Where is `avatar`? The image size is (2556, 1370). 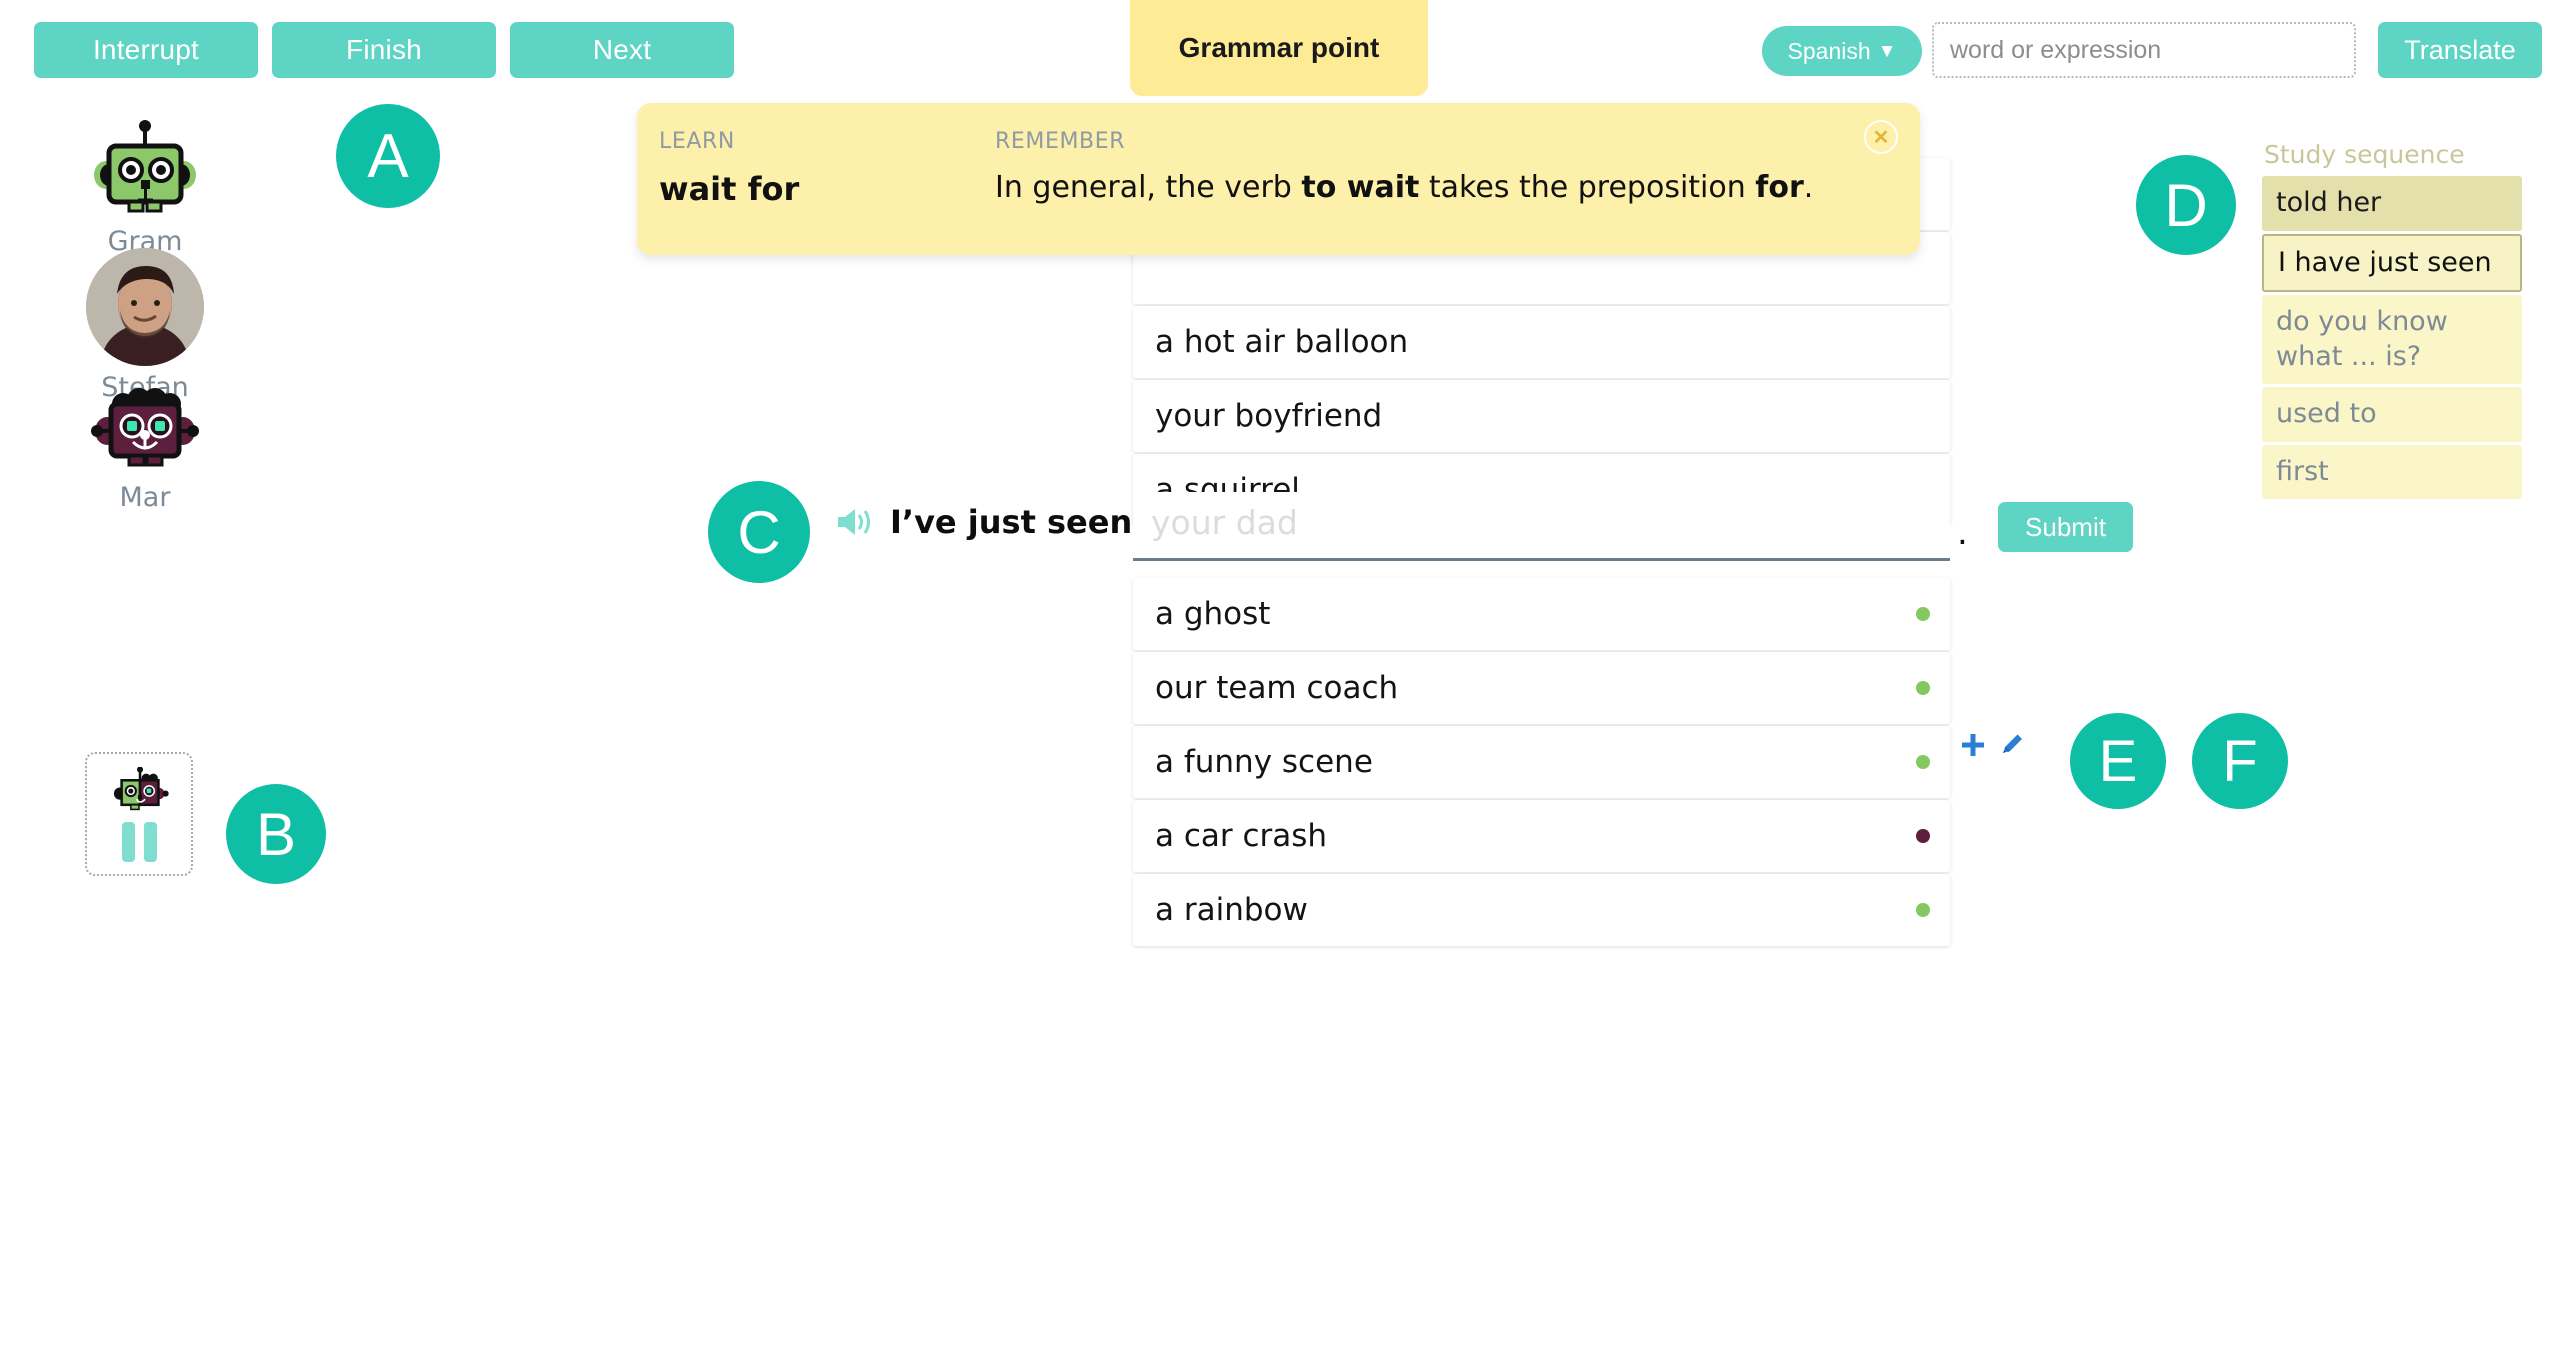 avatar is located at coordinates (145, 307).